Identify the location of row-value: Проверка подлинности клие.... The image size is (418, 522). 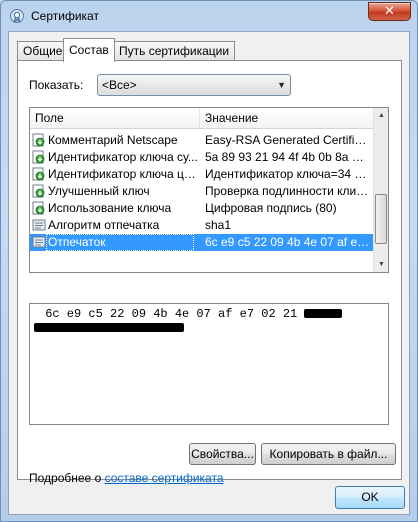
(287, 191).